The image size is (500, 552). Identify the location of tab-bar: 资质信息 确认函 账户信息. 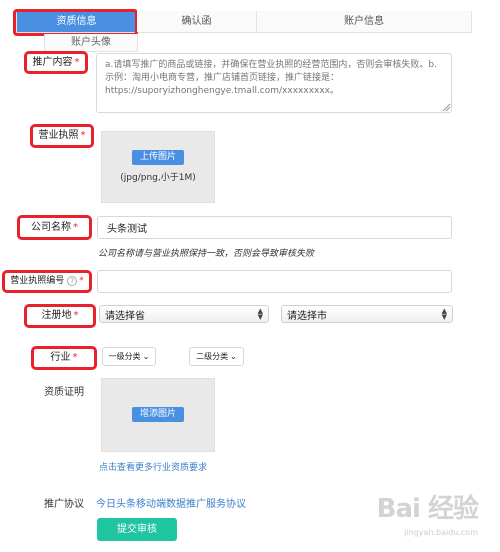
(242, 22).